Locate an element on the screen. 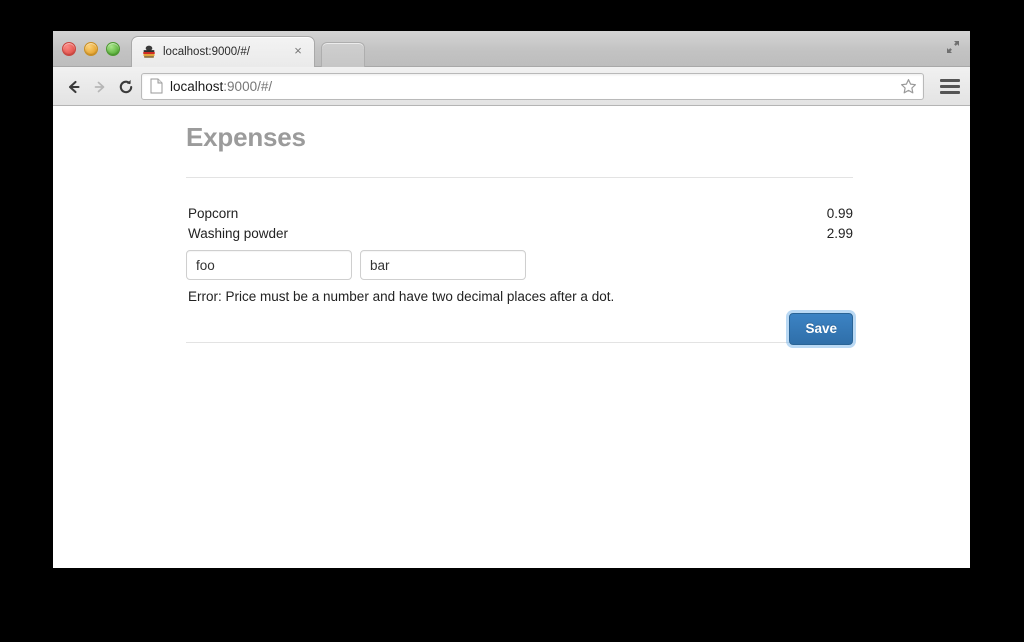 The image size is (1024, 642). expense-price: 0.99 is located at coordinates (839, 213).